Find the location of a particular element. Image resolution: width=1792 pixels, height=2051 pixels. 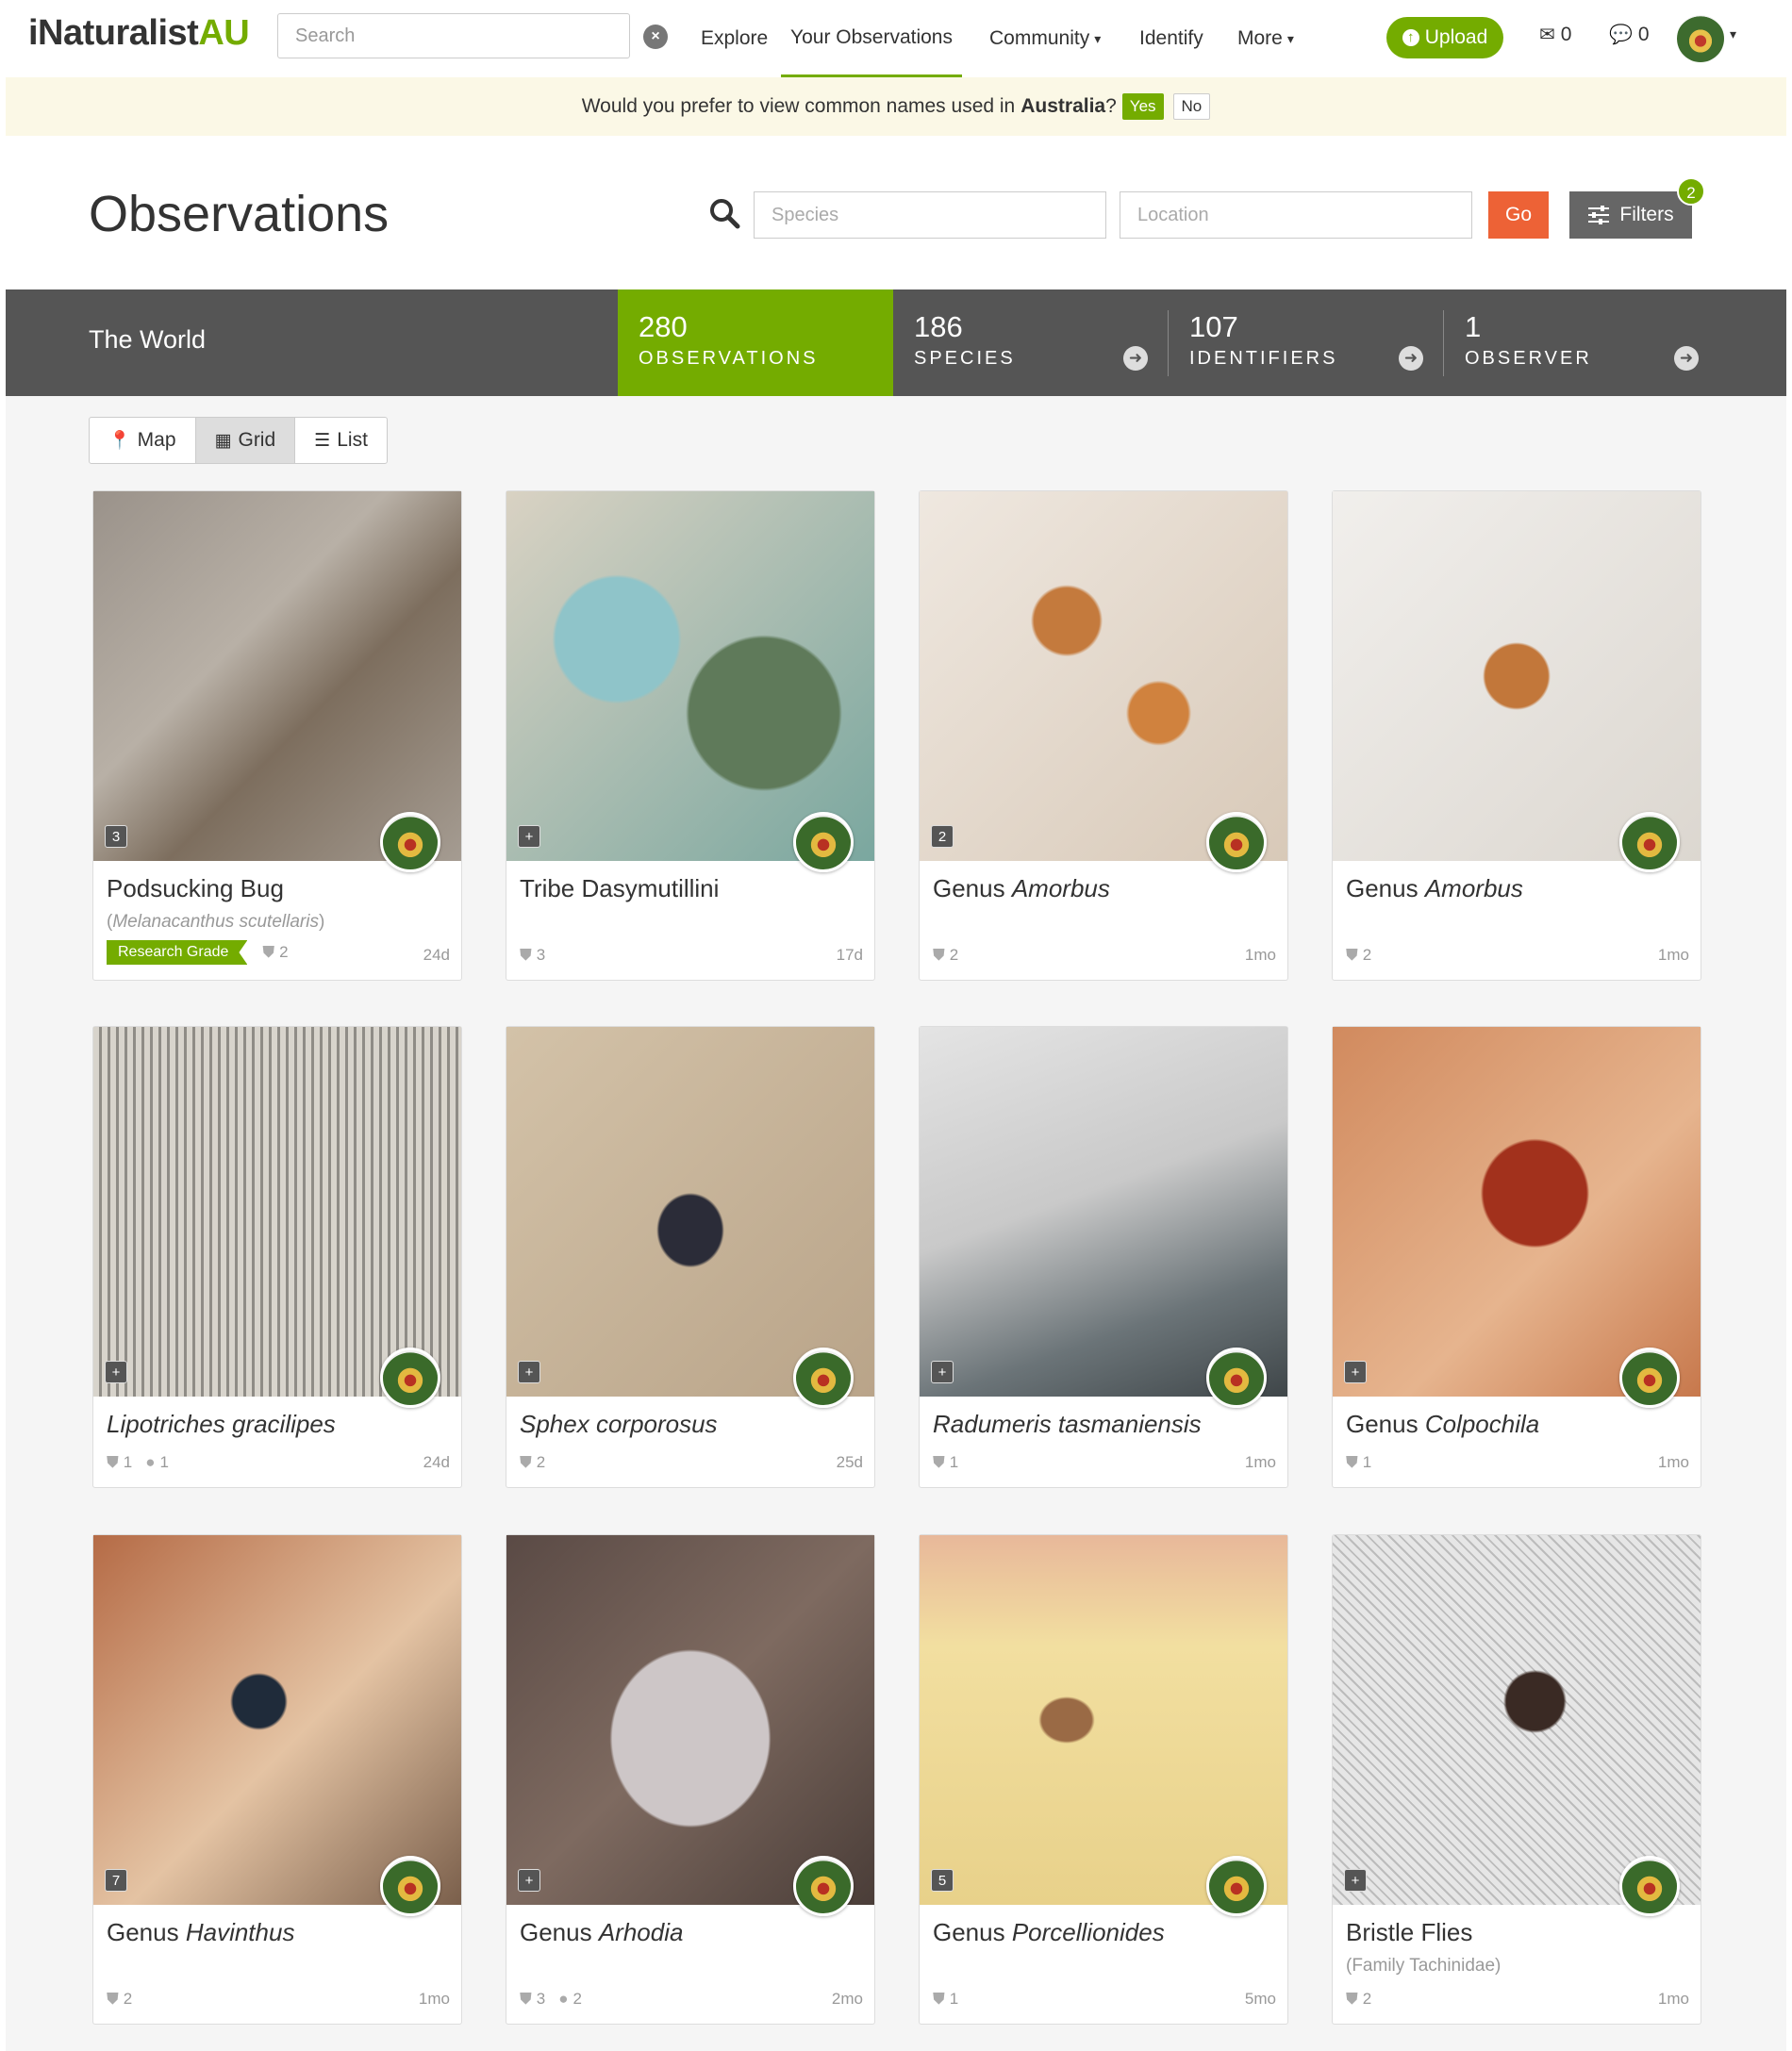

nav-identify: Identify is located at coordinates (1171, 39).